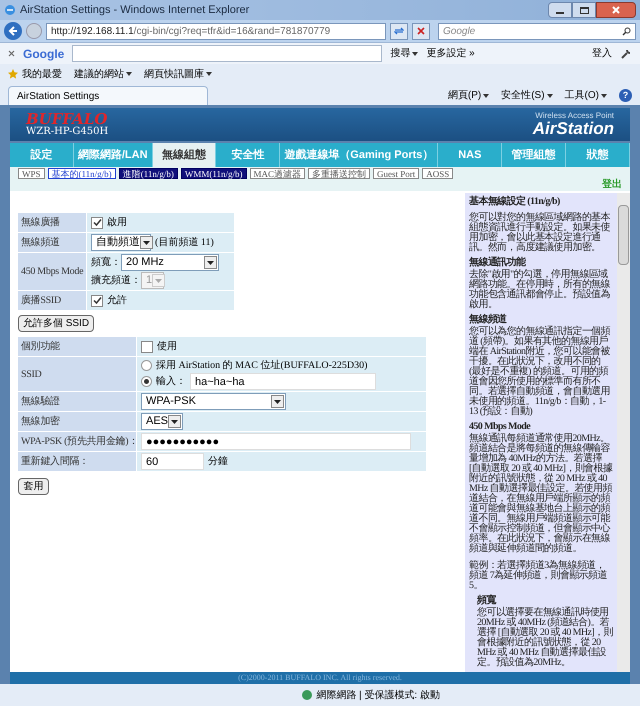 The width and height of the screenshot is (640, 706). Describe the element at coordinates (560, 10) in the screenshot. I see `minimize-button` at that location.